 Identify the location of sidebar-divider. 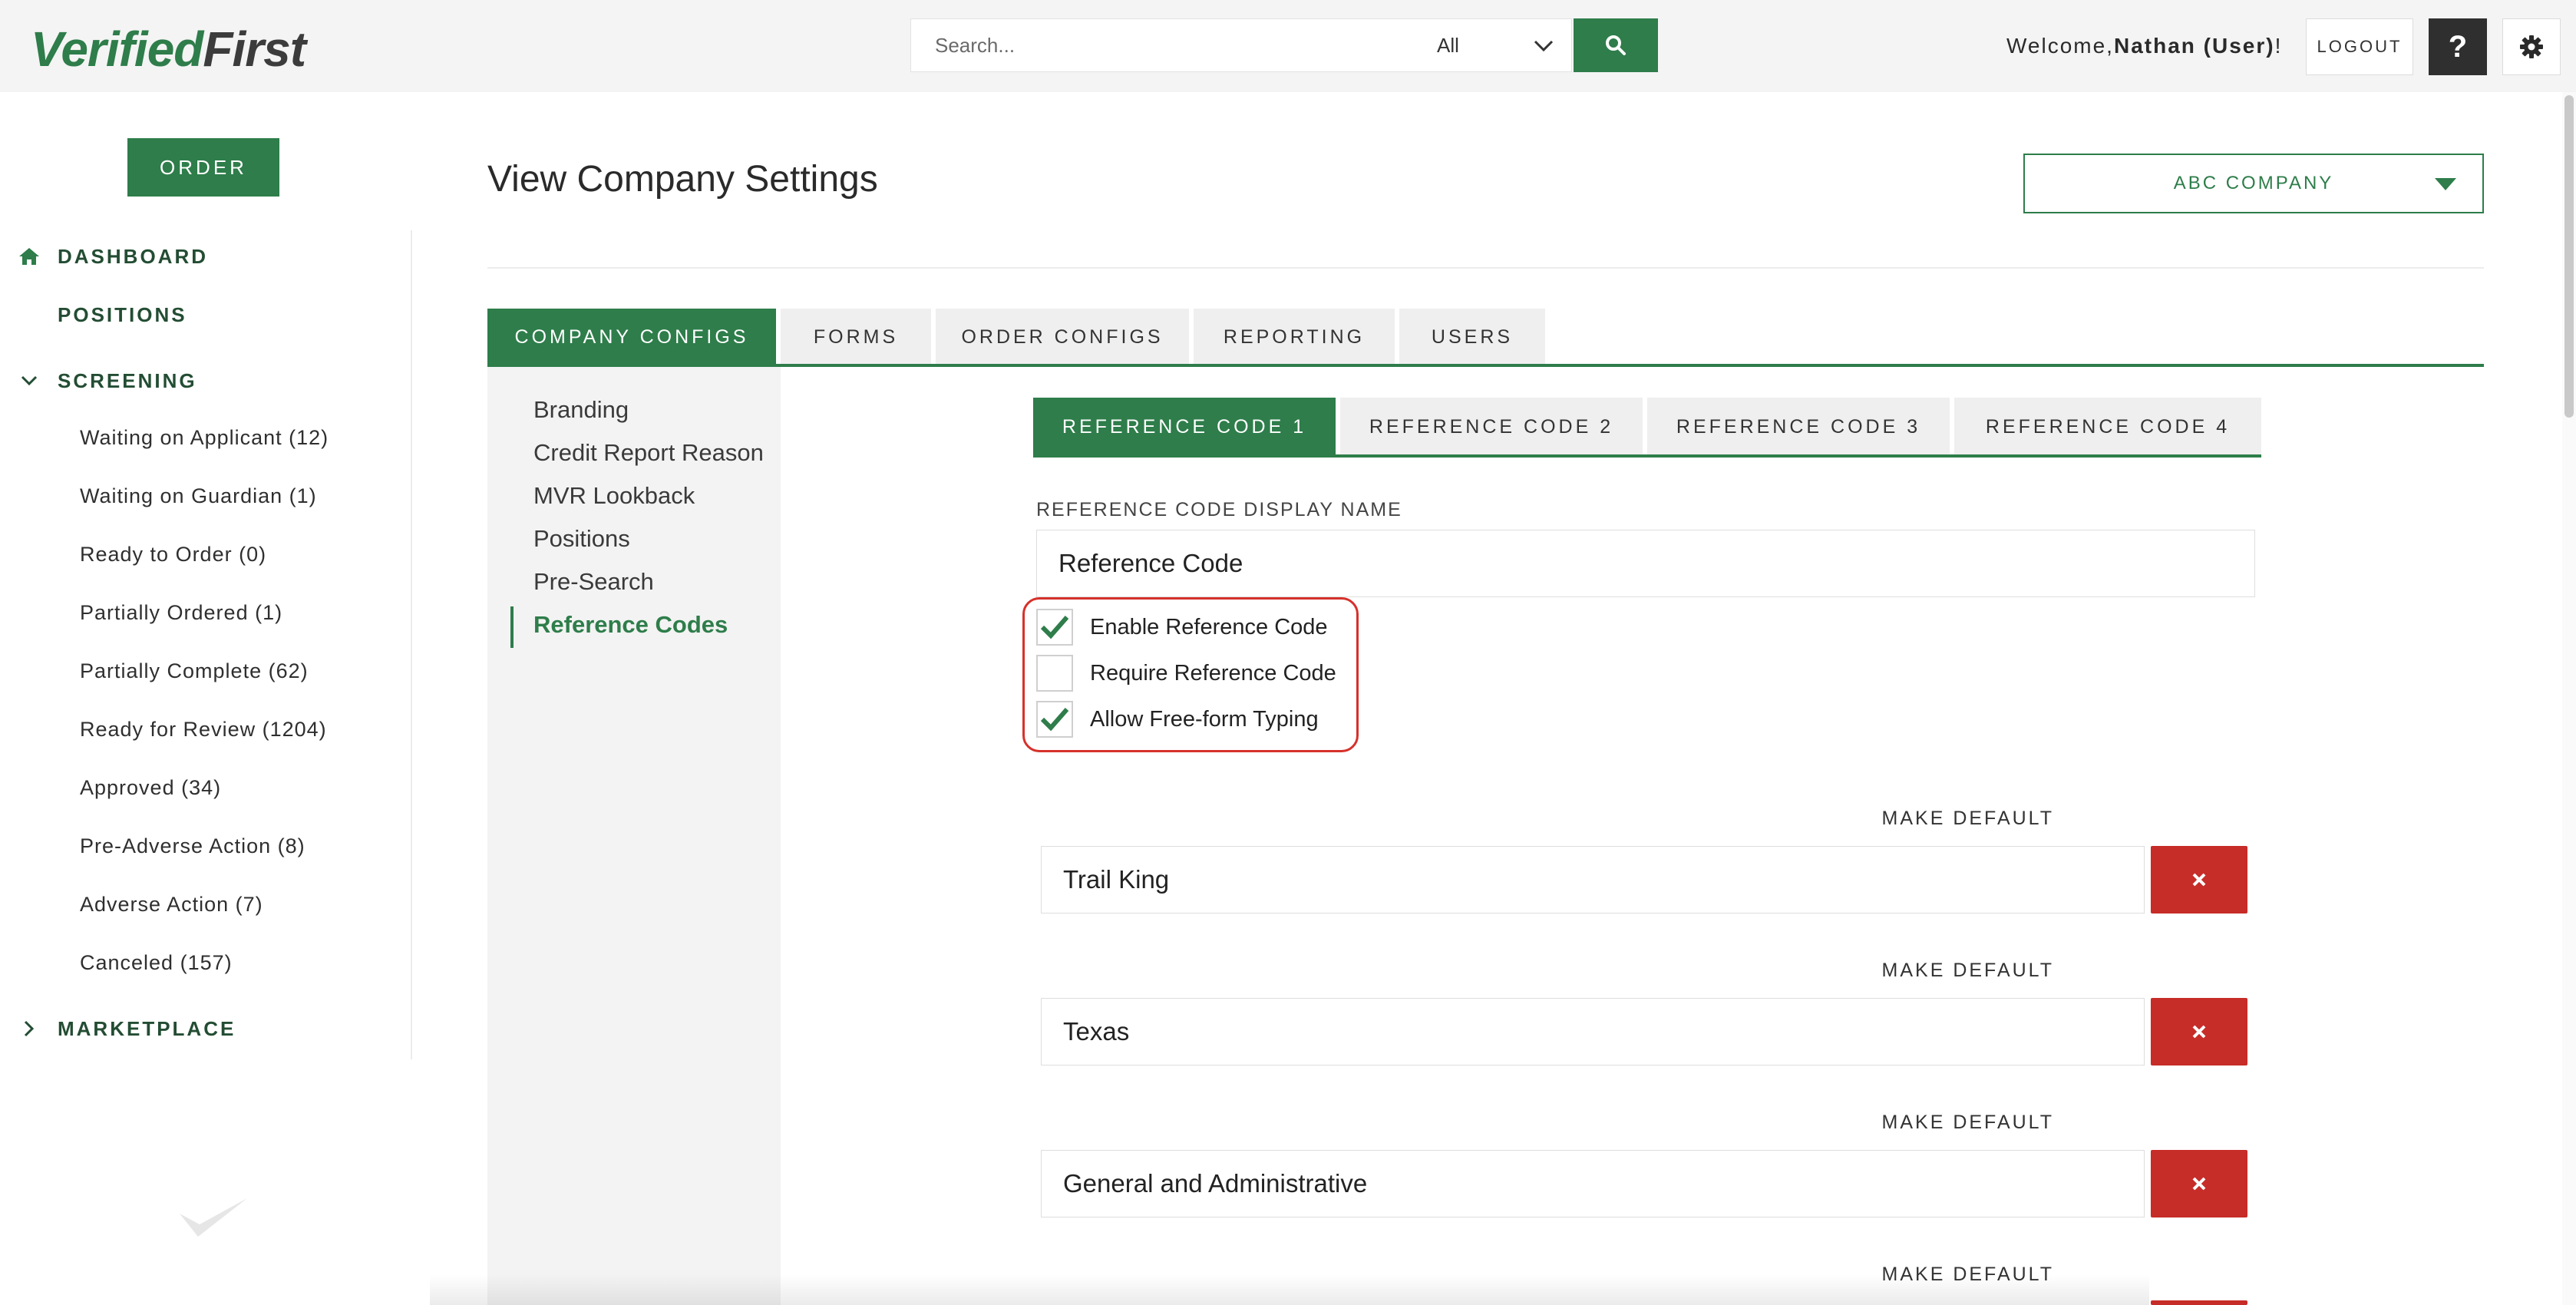
(411, 644).